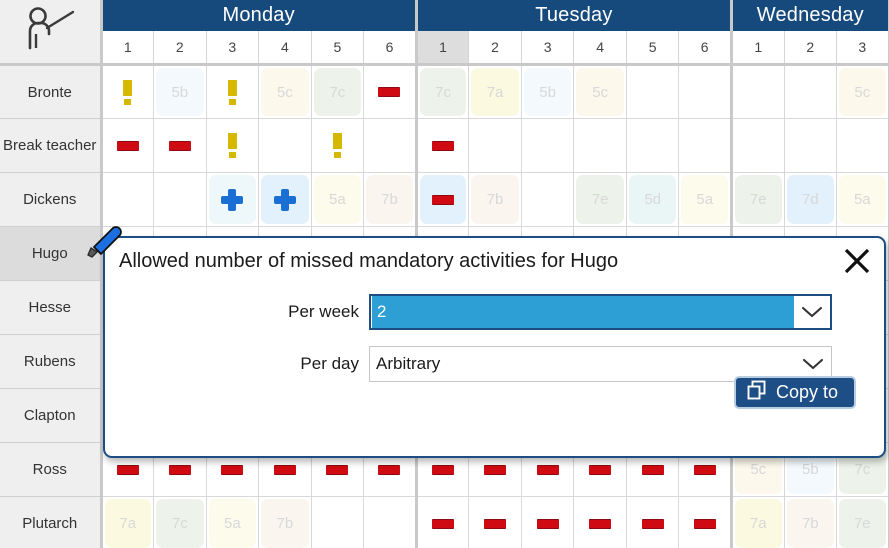 Image resolution: width=889 pixels, height=548 pixels. I want to click on row-header-hesse: Hesse, so click(51, 307).